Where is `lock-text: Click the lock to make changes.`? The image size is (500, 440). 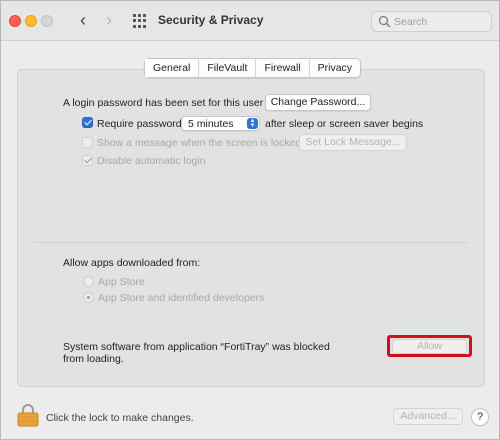
lock-text: Click the lock to make changes. is located at coordinates (120, 418).